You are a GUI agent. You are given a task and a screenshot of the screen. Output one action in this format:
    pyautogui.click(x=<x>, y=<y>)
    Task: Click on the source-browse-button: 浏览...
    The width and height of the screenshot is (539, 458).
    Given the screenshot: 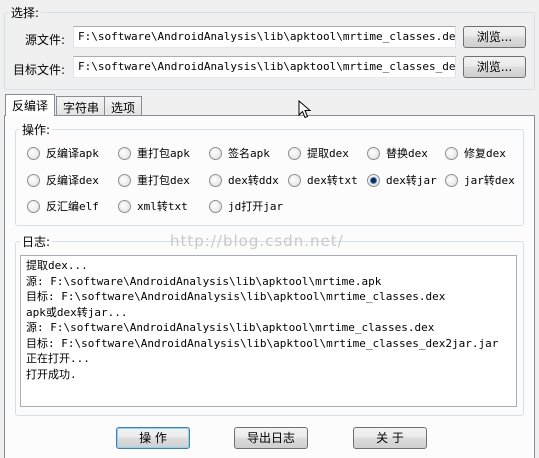 What is the action you would take?
    pyautogui.click(x=494, y=37)
    